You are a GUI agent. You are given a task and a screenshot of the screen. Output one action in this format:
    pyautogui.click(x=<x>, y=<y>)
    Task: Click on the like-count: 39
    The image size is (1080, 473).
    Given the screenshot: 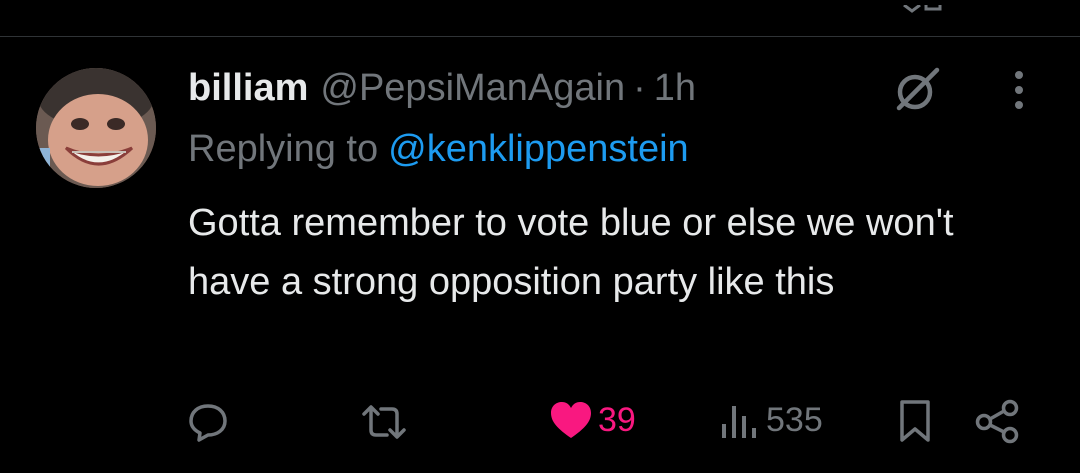 What is the action you would take?
    pyautogui.click(x=617, y=419)
    